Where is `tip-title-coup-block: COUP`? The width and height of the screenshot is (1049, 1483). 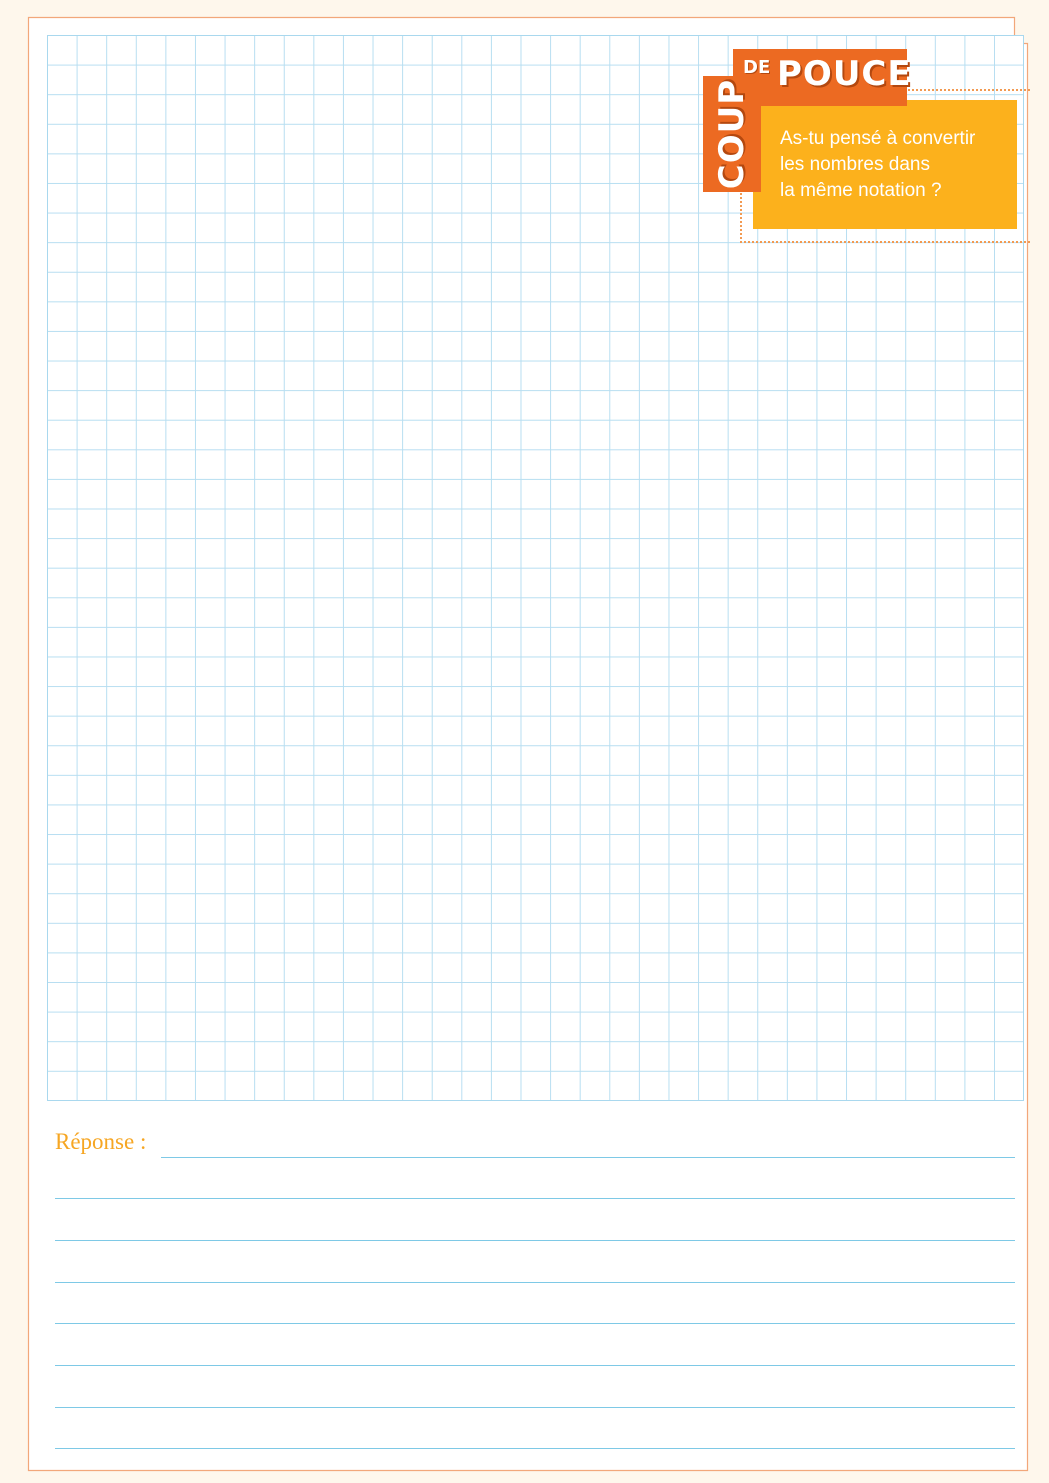
tip-title-coup-block: COUP is located at coordinates (732, 134).